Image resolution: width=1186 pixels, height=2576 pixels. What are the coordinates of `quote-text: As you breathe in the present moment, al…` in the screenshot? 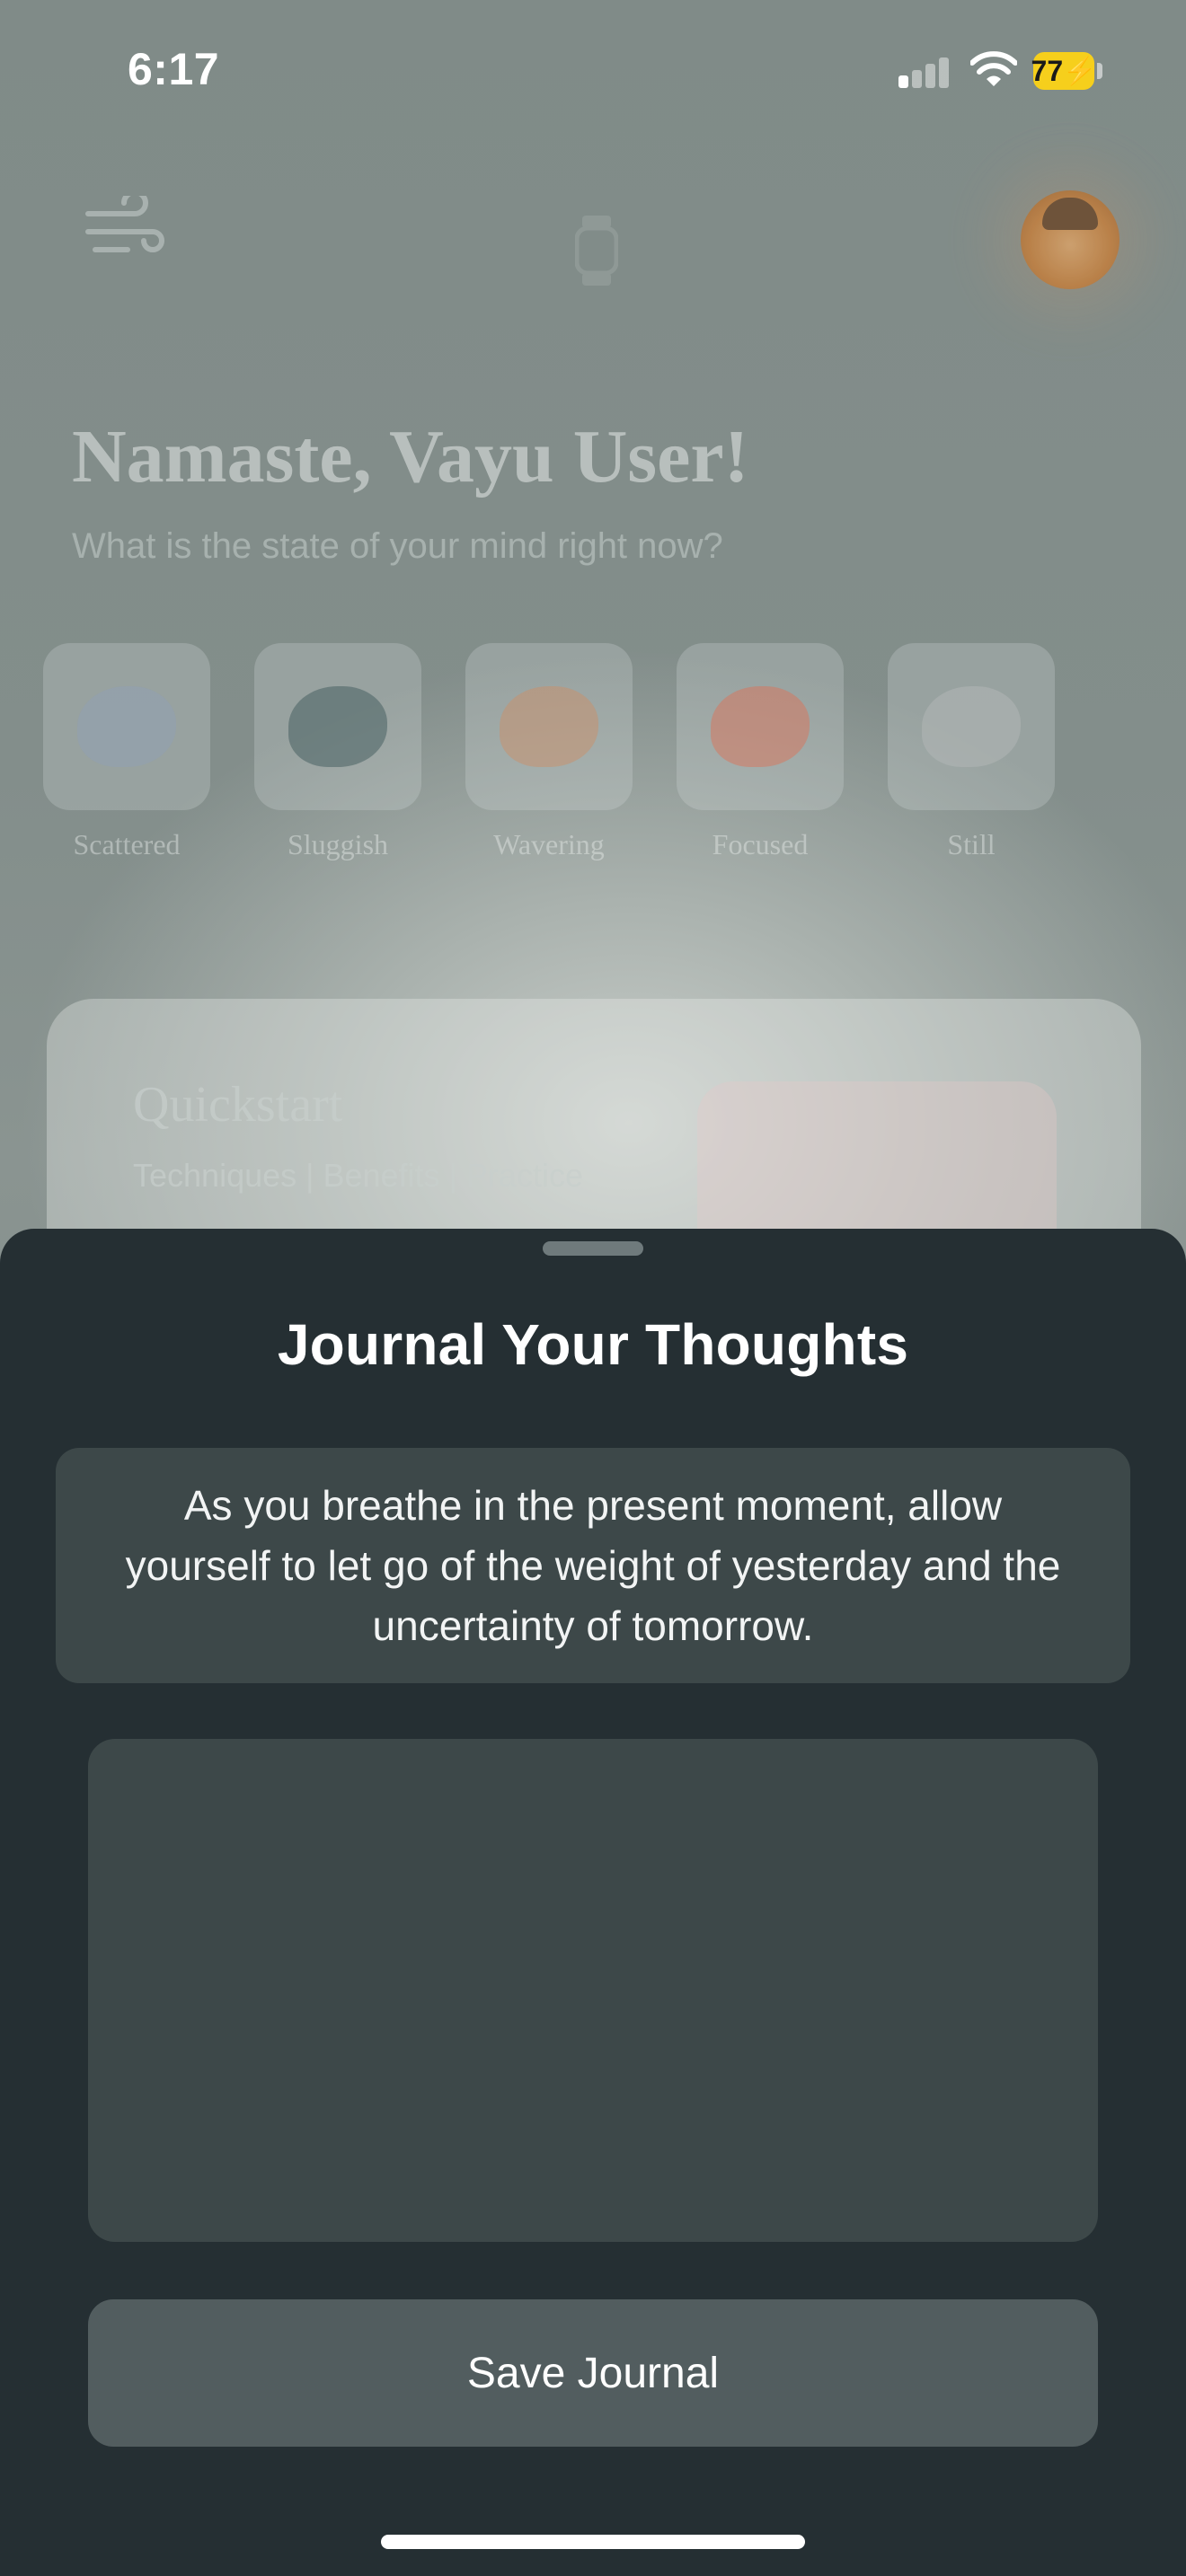 It's located at (593, 1565).